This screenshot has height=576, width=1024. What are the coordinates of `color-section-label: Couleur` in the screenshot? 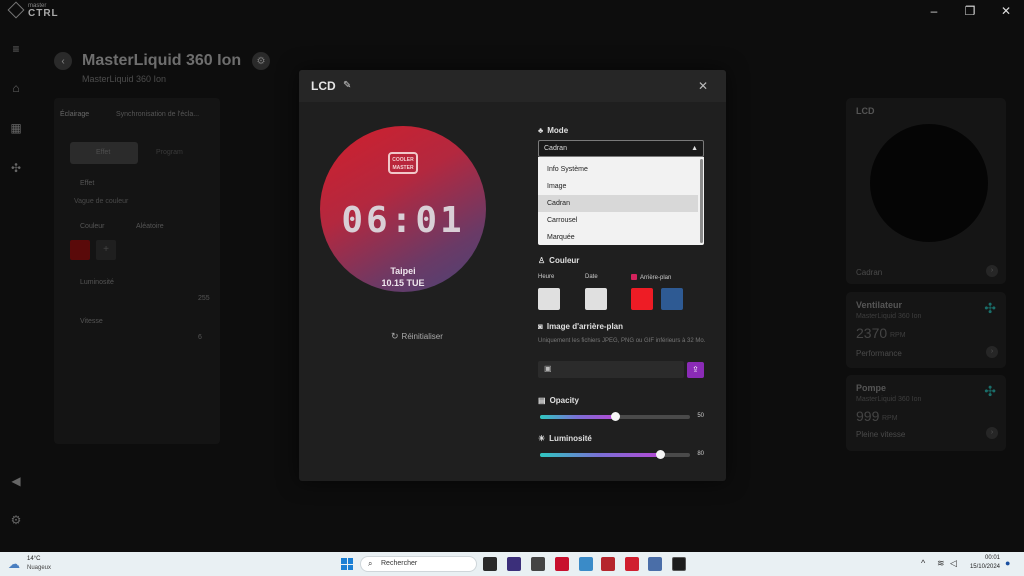 It's located at (564, 260).